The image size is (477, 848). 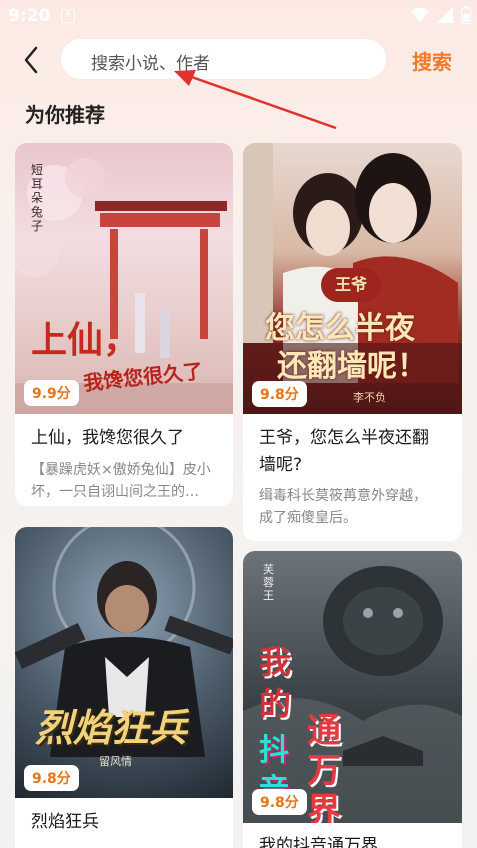 I want to click on back-button, so click(x=32, y=60).